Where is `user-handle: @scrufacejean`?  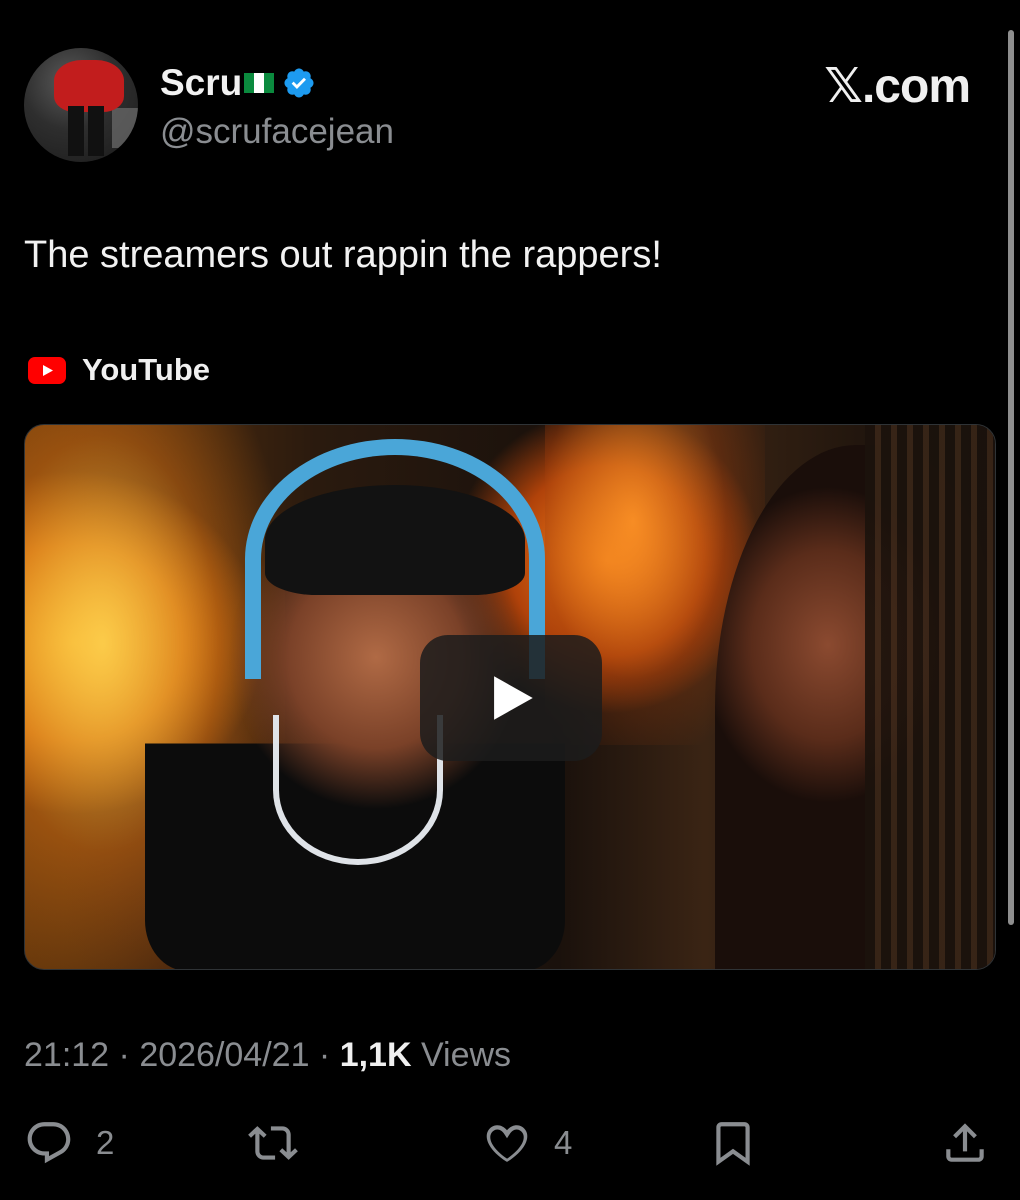 user-handle: @scrufacejean is located at coordinates (277, 132).